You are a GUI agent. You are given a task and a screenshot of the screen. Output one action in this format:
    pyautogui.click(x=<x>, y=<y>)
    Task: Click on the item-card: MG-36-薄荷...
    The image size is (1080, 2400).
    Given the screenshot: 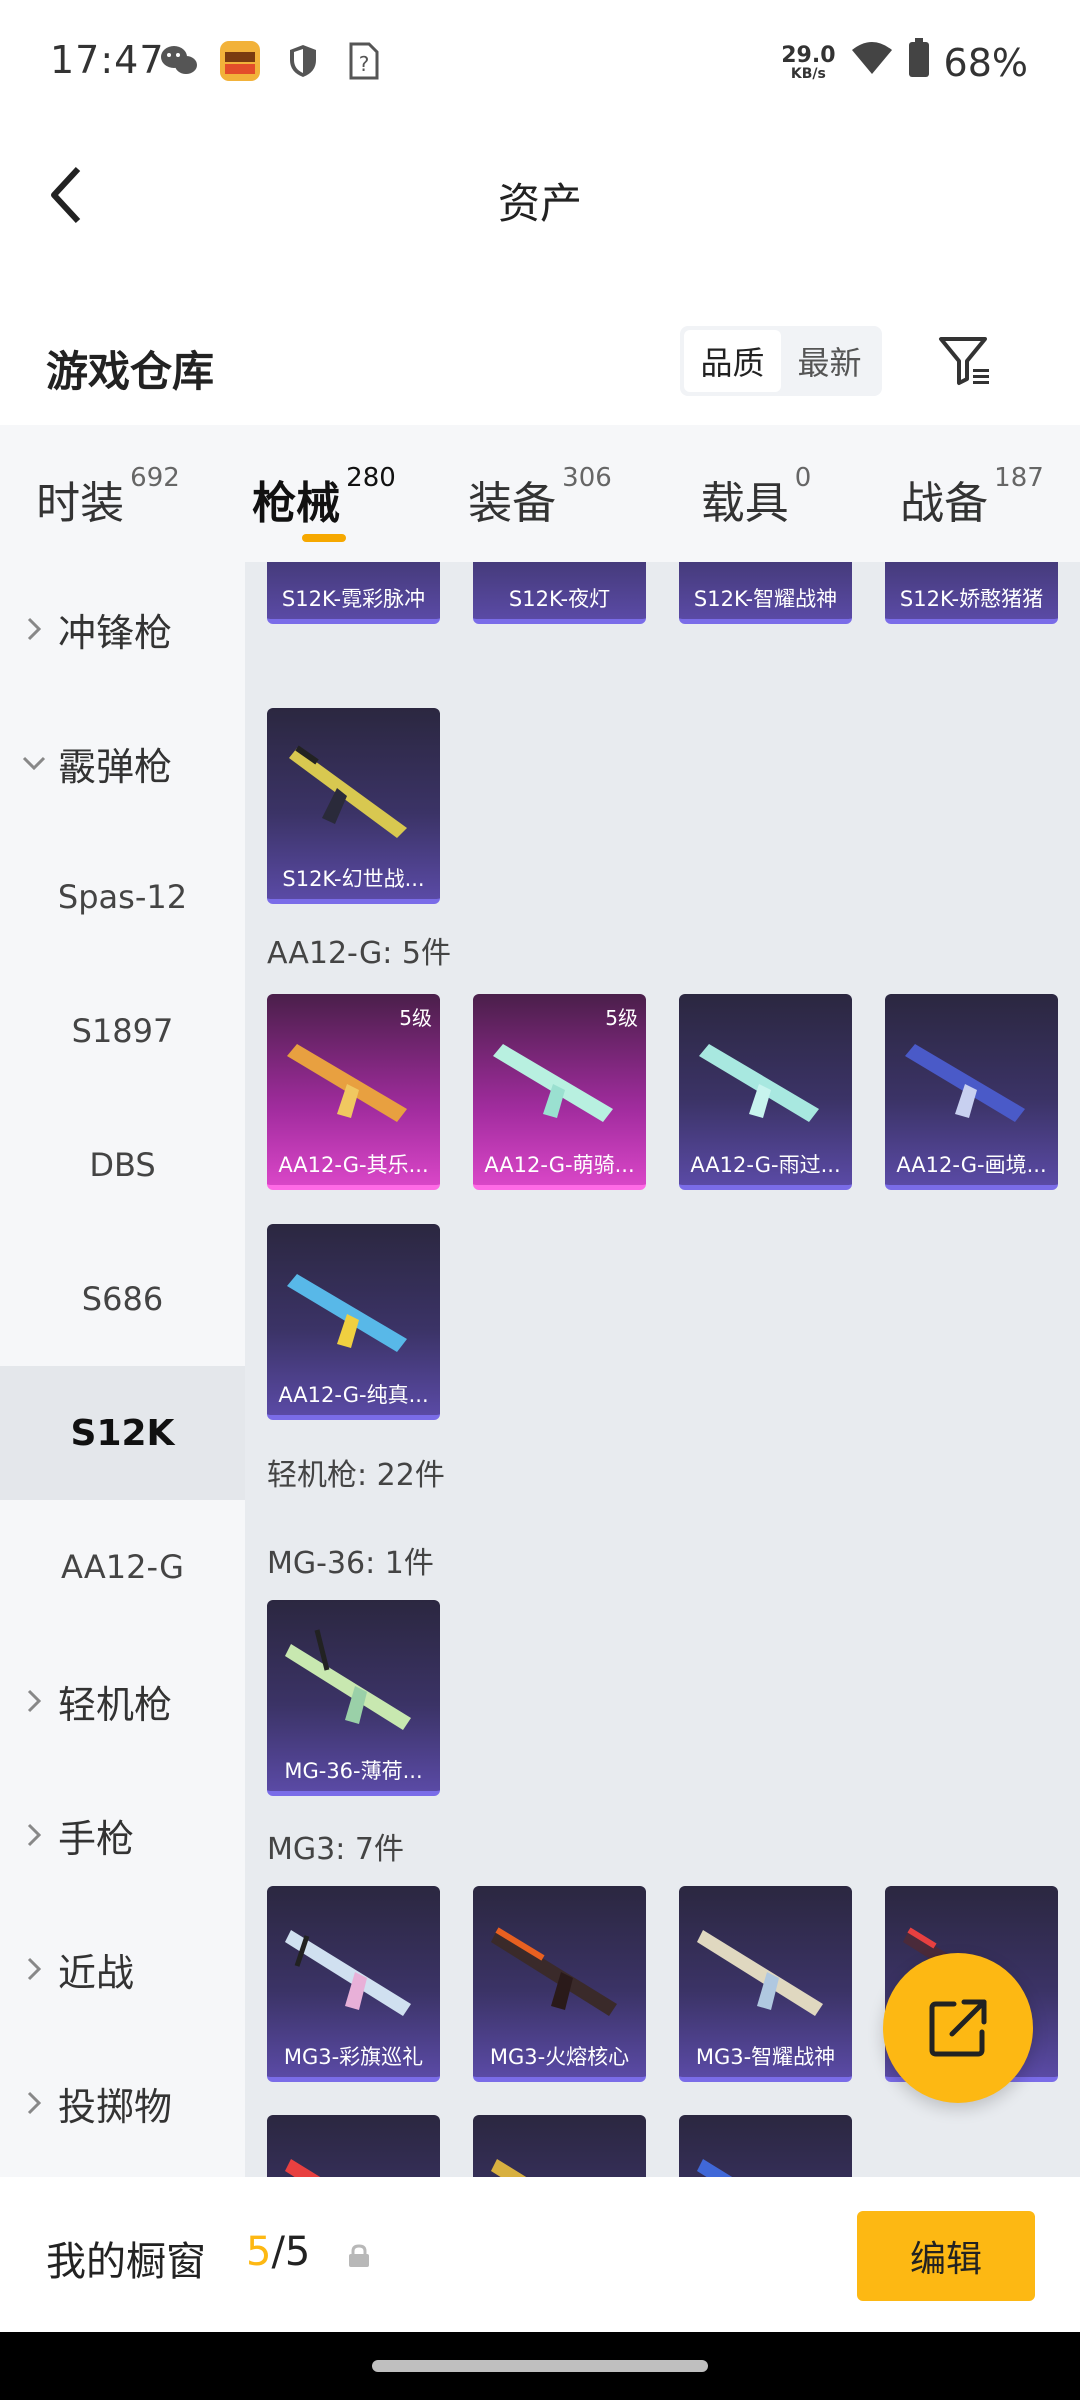 What is the action you would take?
    pyautogui.click(x=353, y=1698)
    